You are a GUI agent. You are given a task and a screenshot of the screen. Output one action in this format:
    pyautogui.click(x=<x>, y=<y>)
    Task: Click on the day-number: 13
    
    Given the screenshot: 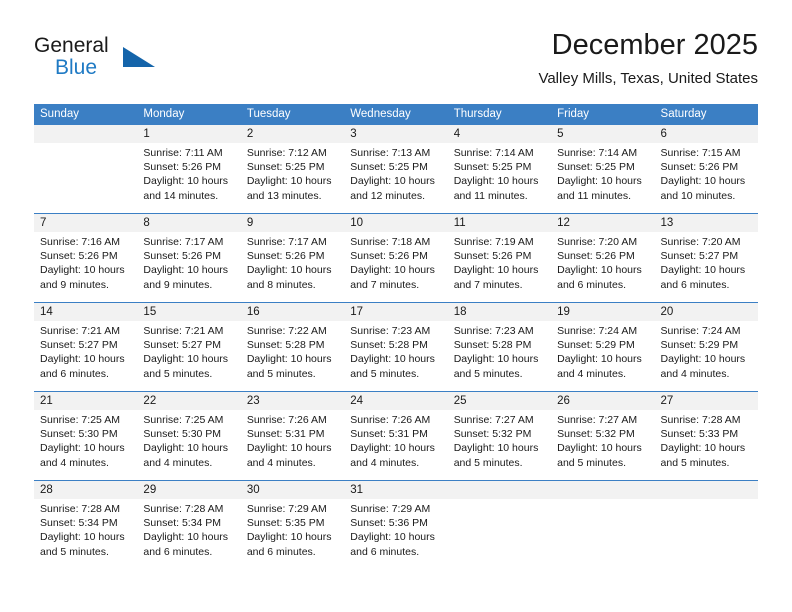 What is the action you would take?
    pyautogui.click(x=706, y=223)
    